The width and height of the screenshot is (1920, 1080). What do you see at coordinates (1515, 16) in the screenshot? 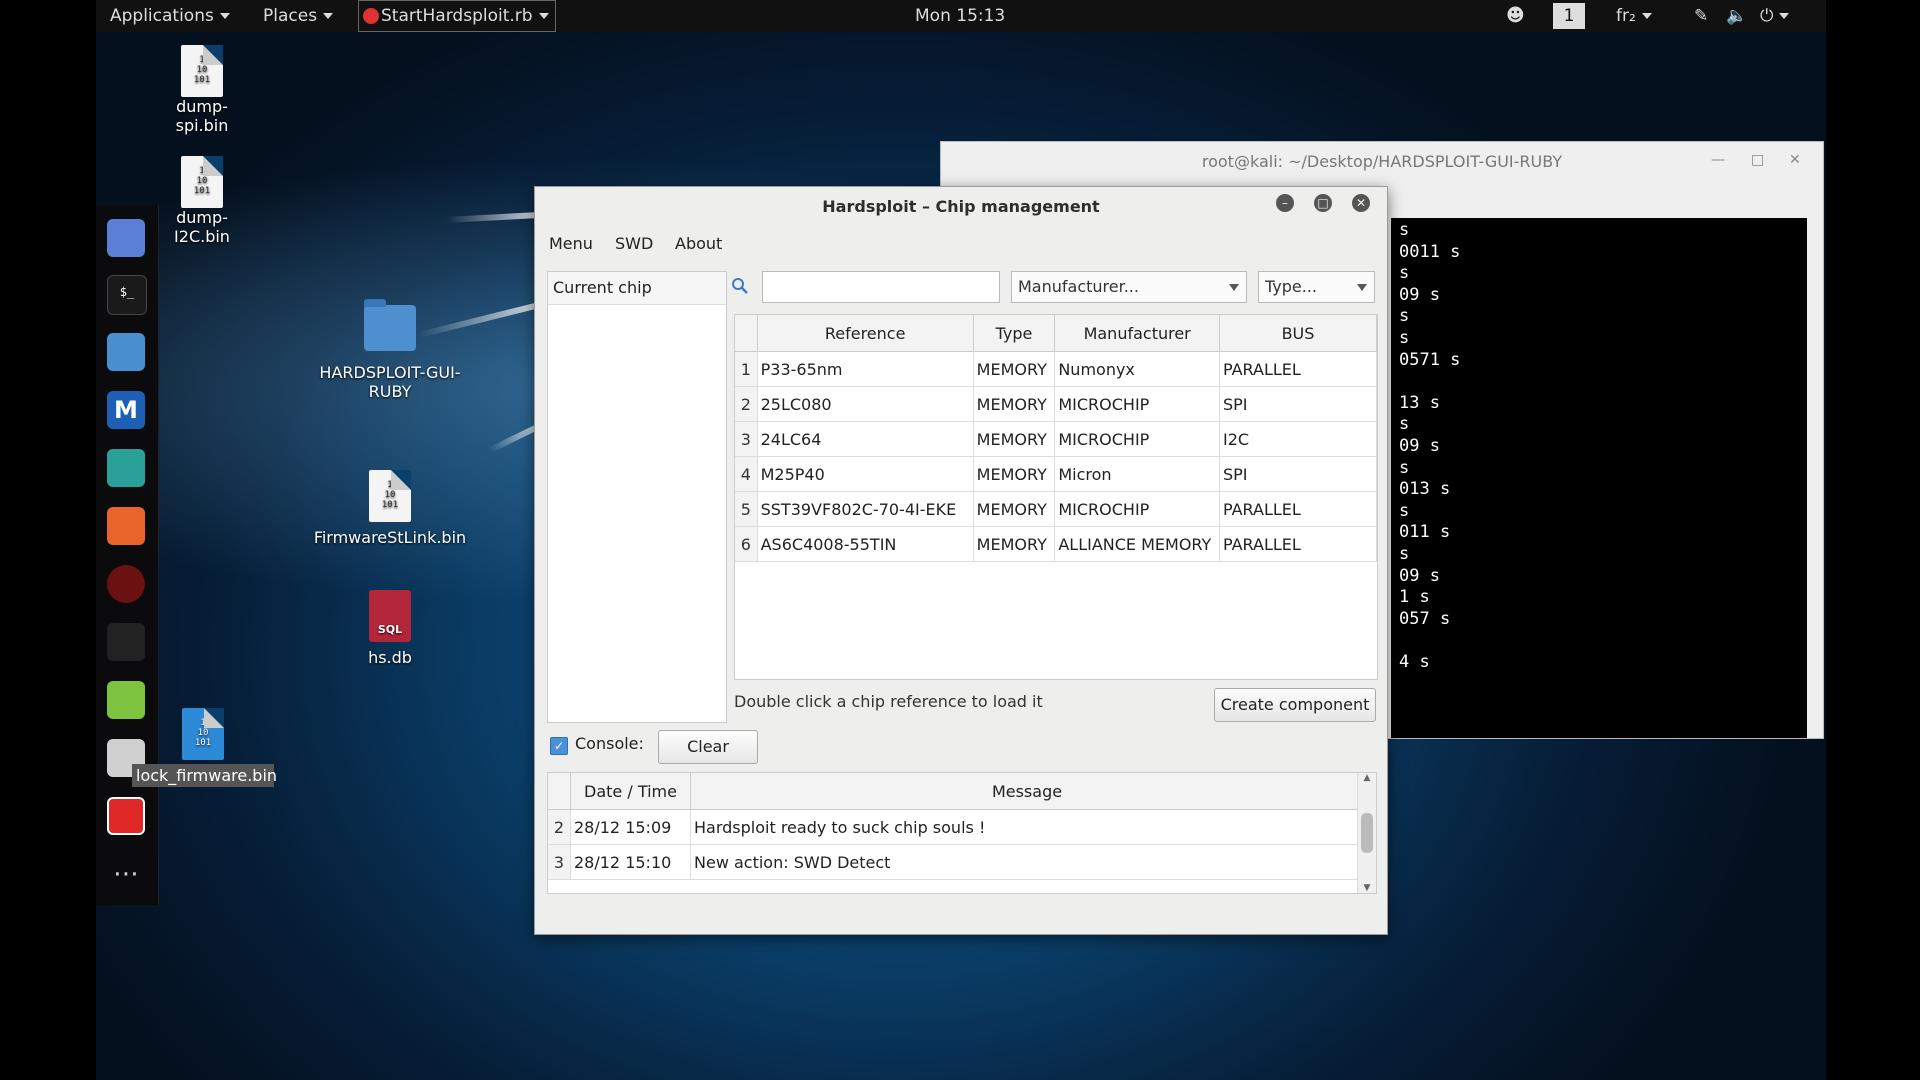
I see `people-icon: ☻` at bounding box center [1515, 16].